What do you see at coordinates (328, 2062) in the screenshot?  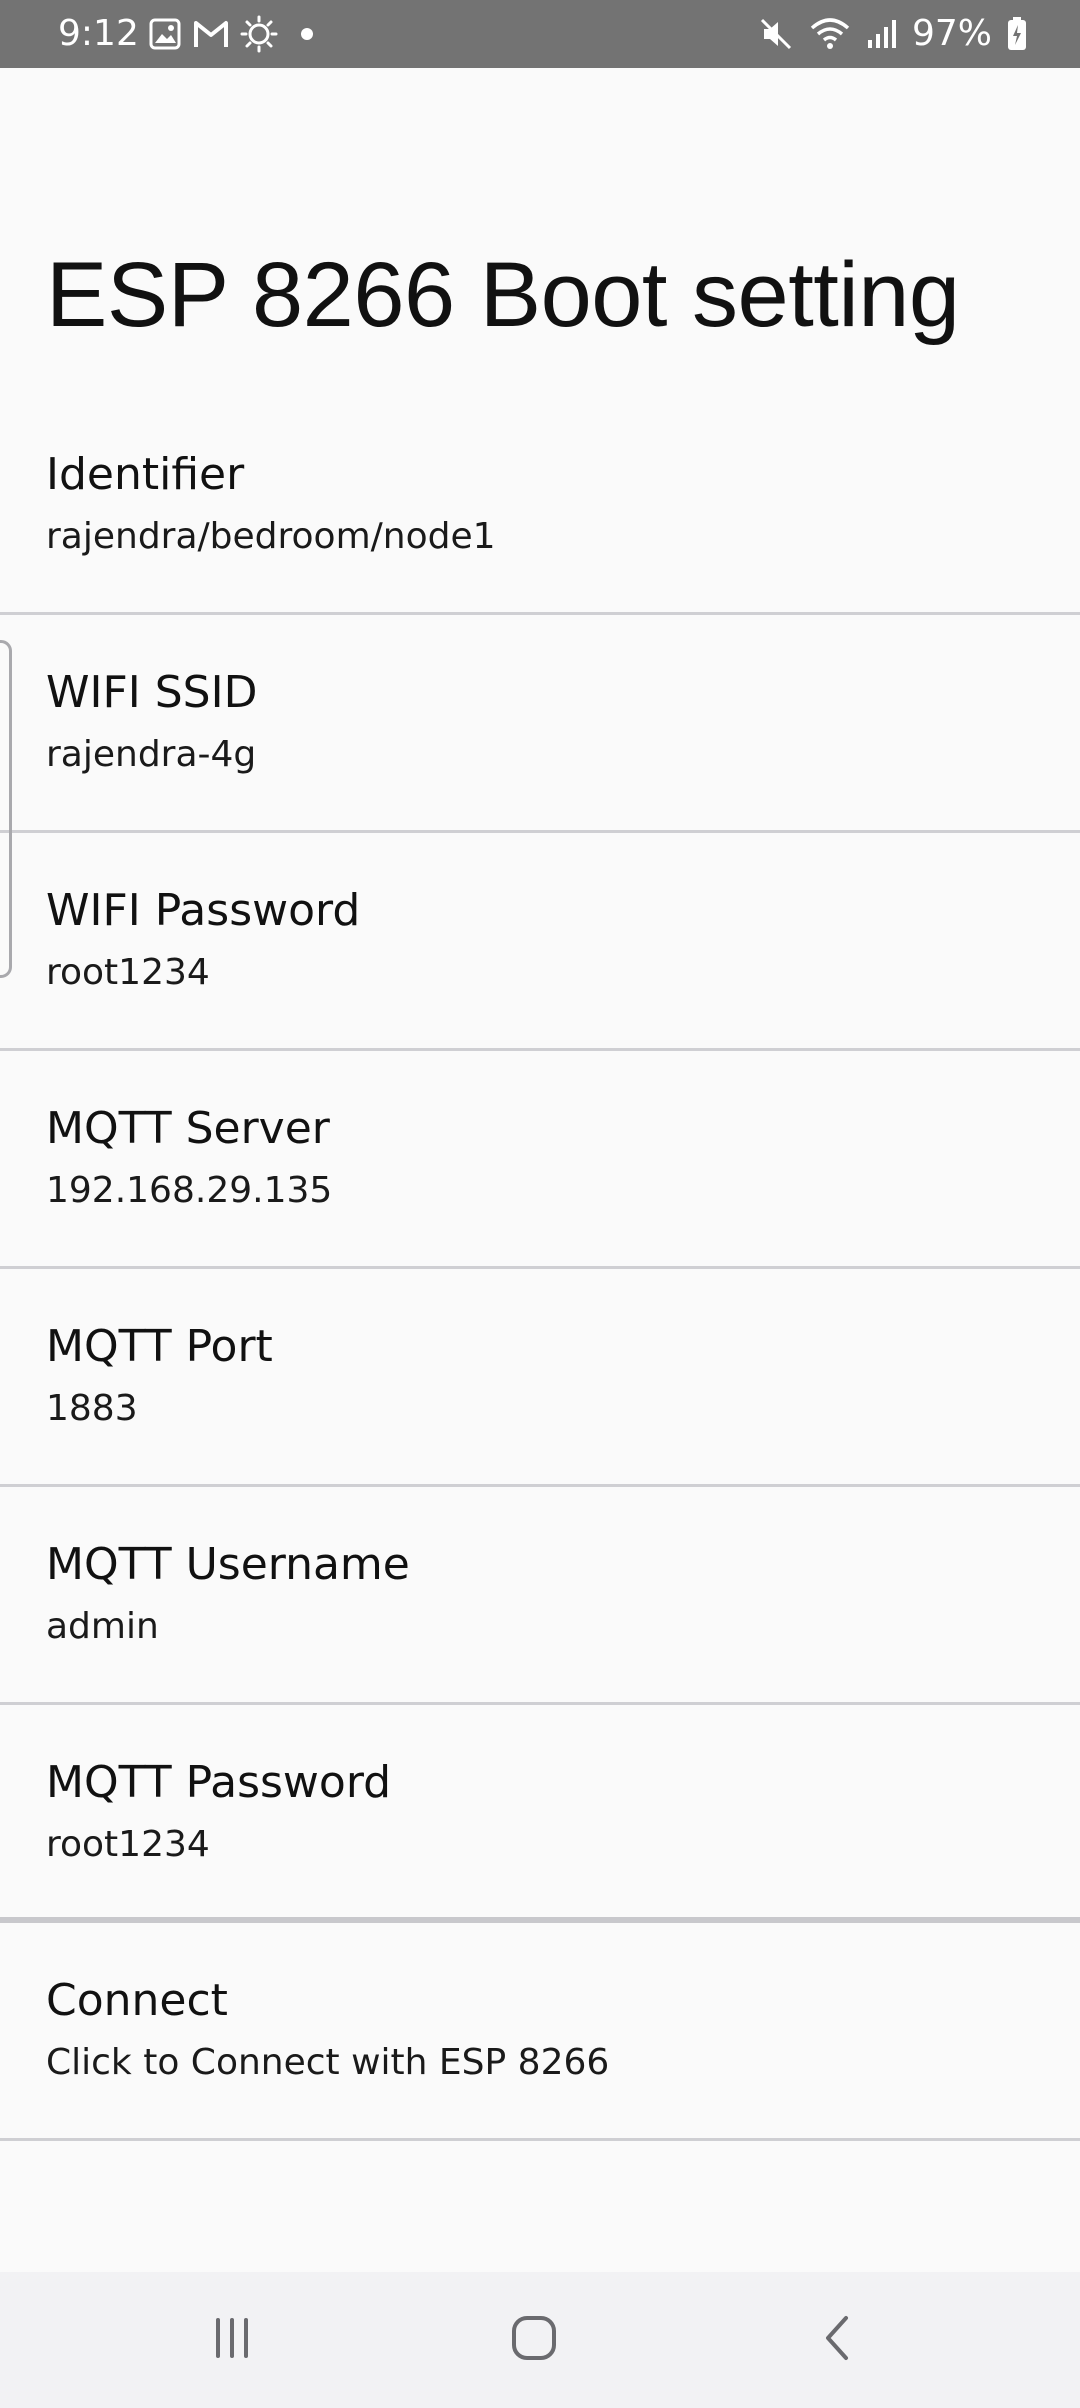 I see `connect-subtitle: Click to Connect with ESP 8266` at bounding box center [328, 2062].